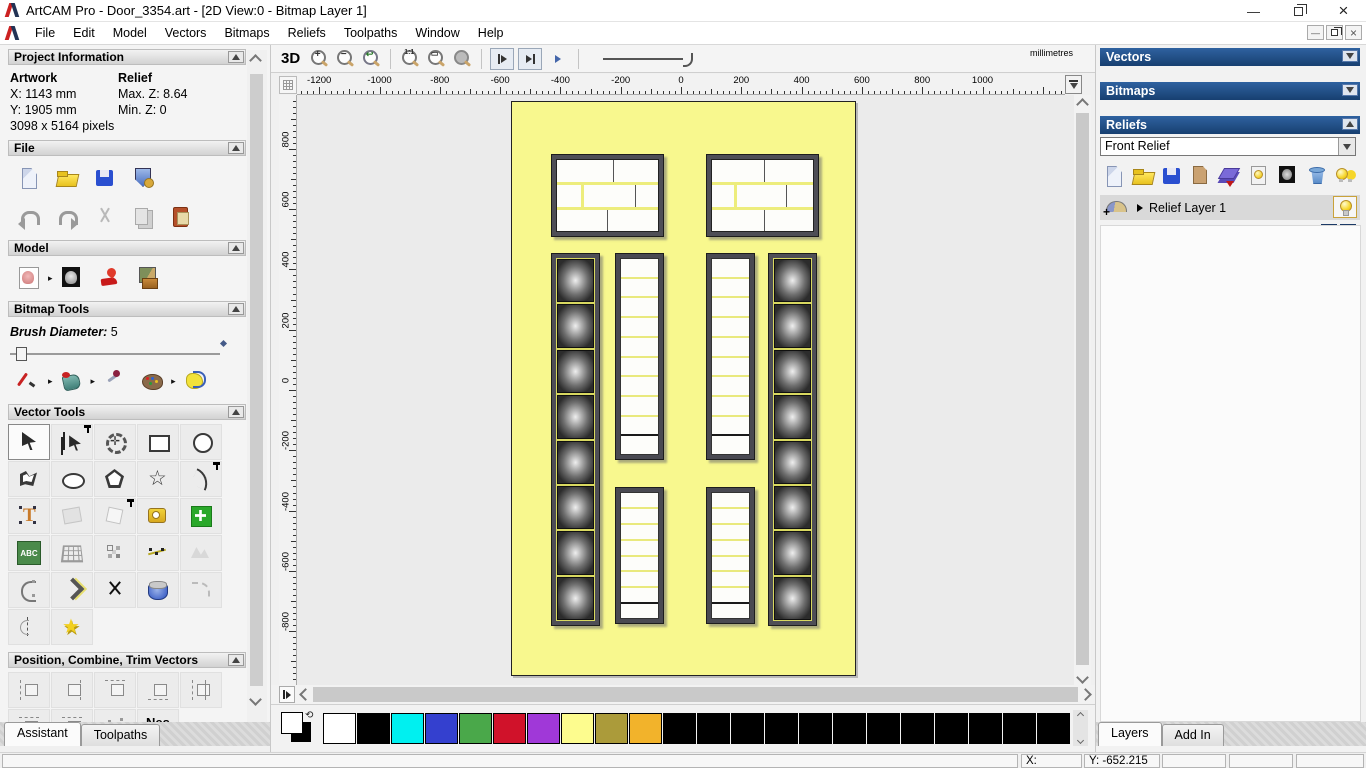 The width and height of the screenshot is (1366, 768). Describe the element at coordinates (127, 57) in the screenshot. I see `project-information-header: Project Information` at that location.